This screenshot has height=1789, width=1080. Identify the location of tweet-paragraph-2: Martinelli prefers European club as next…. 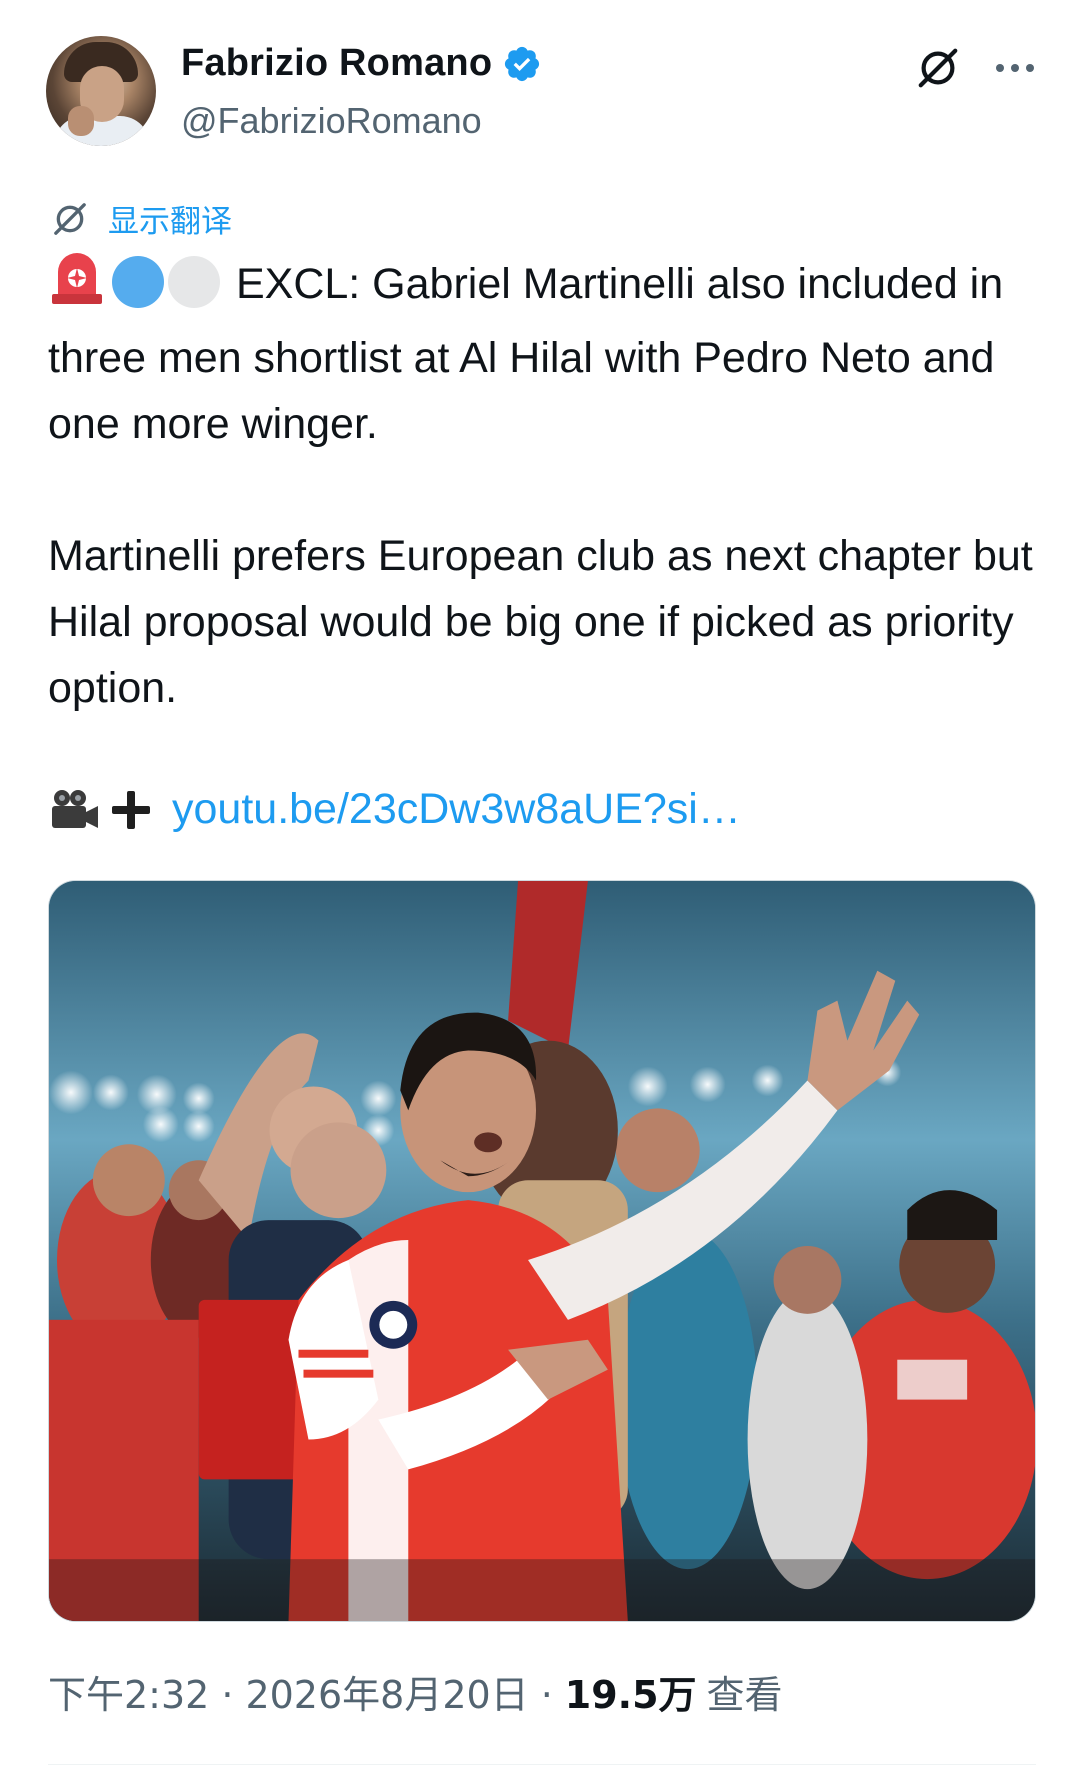
(540, 622).